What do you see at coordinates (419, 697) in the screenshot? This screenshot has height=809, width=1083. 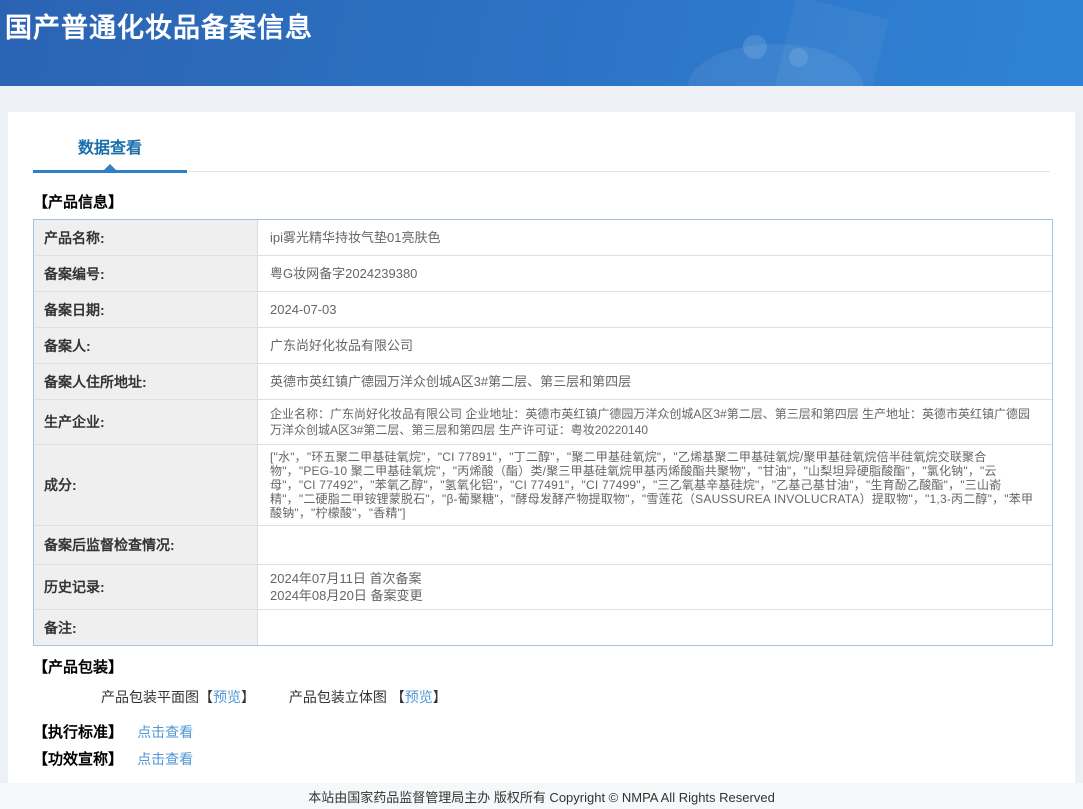 I see `preview-link-stereo: 预览` at bounding box center [419, 697].